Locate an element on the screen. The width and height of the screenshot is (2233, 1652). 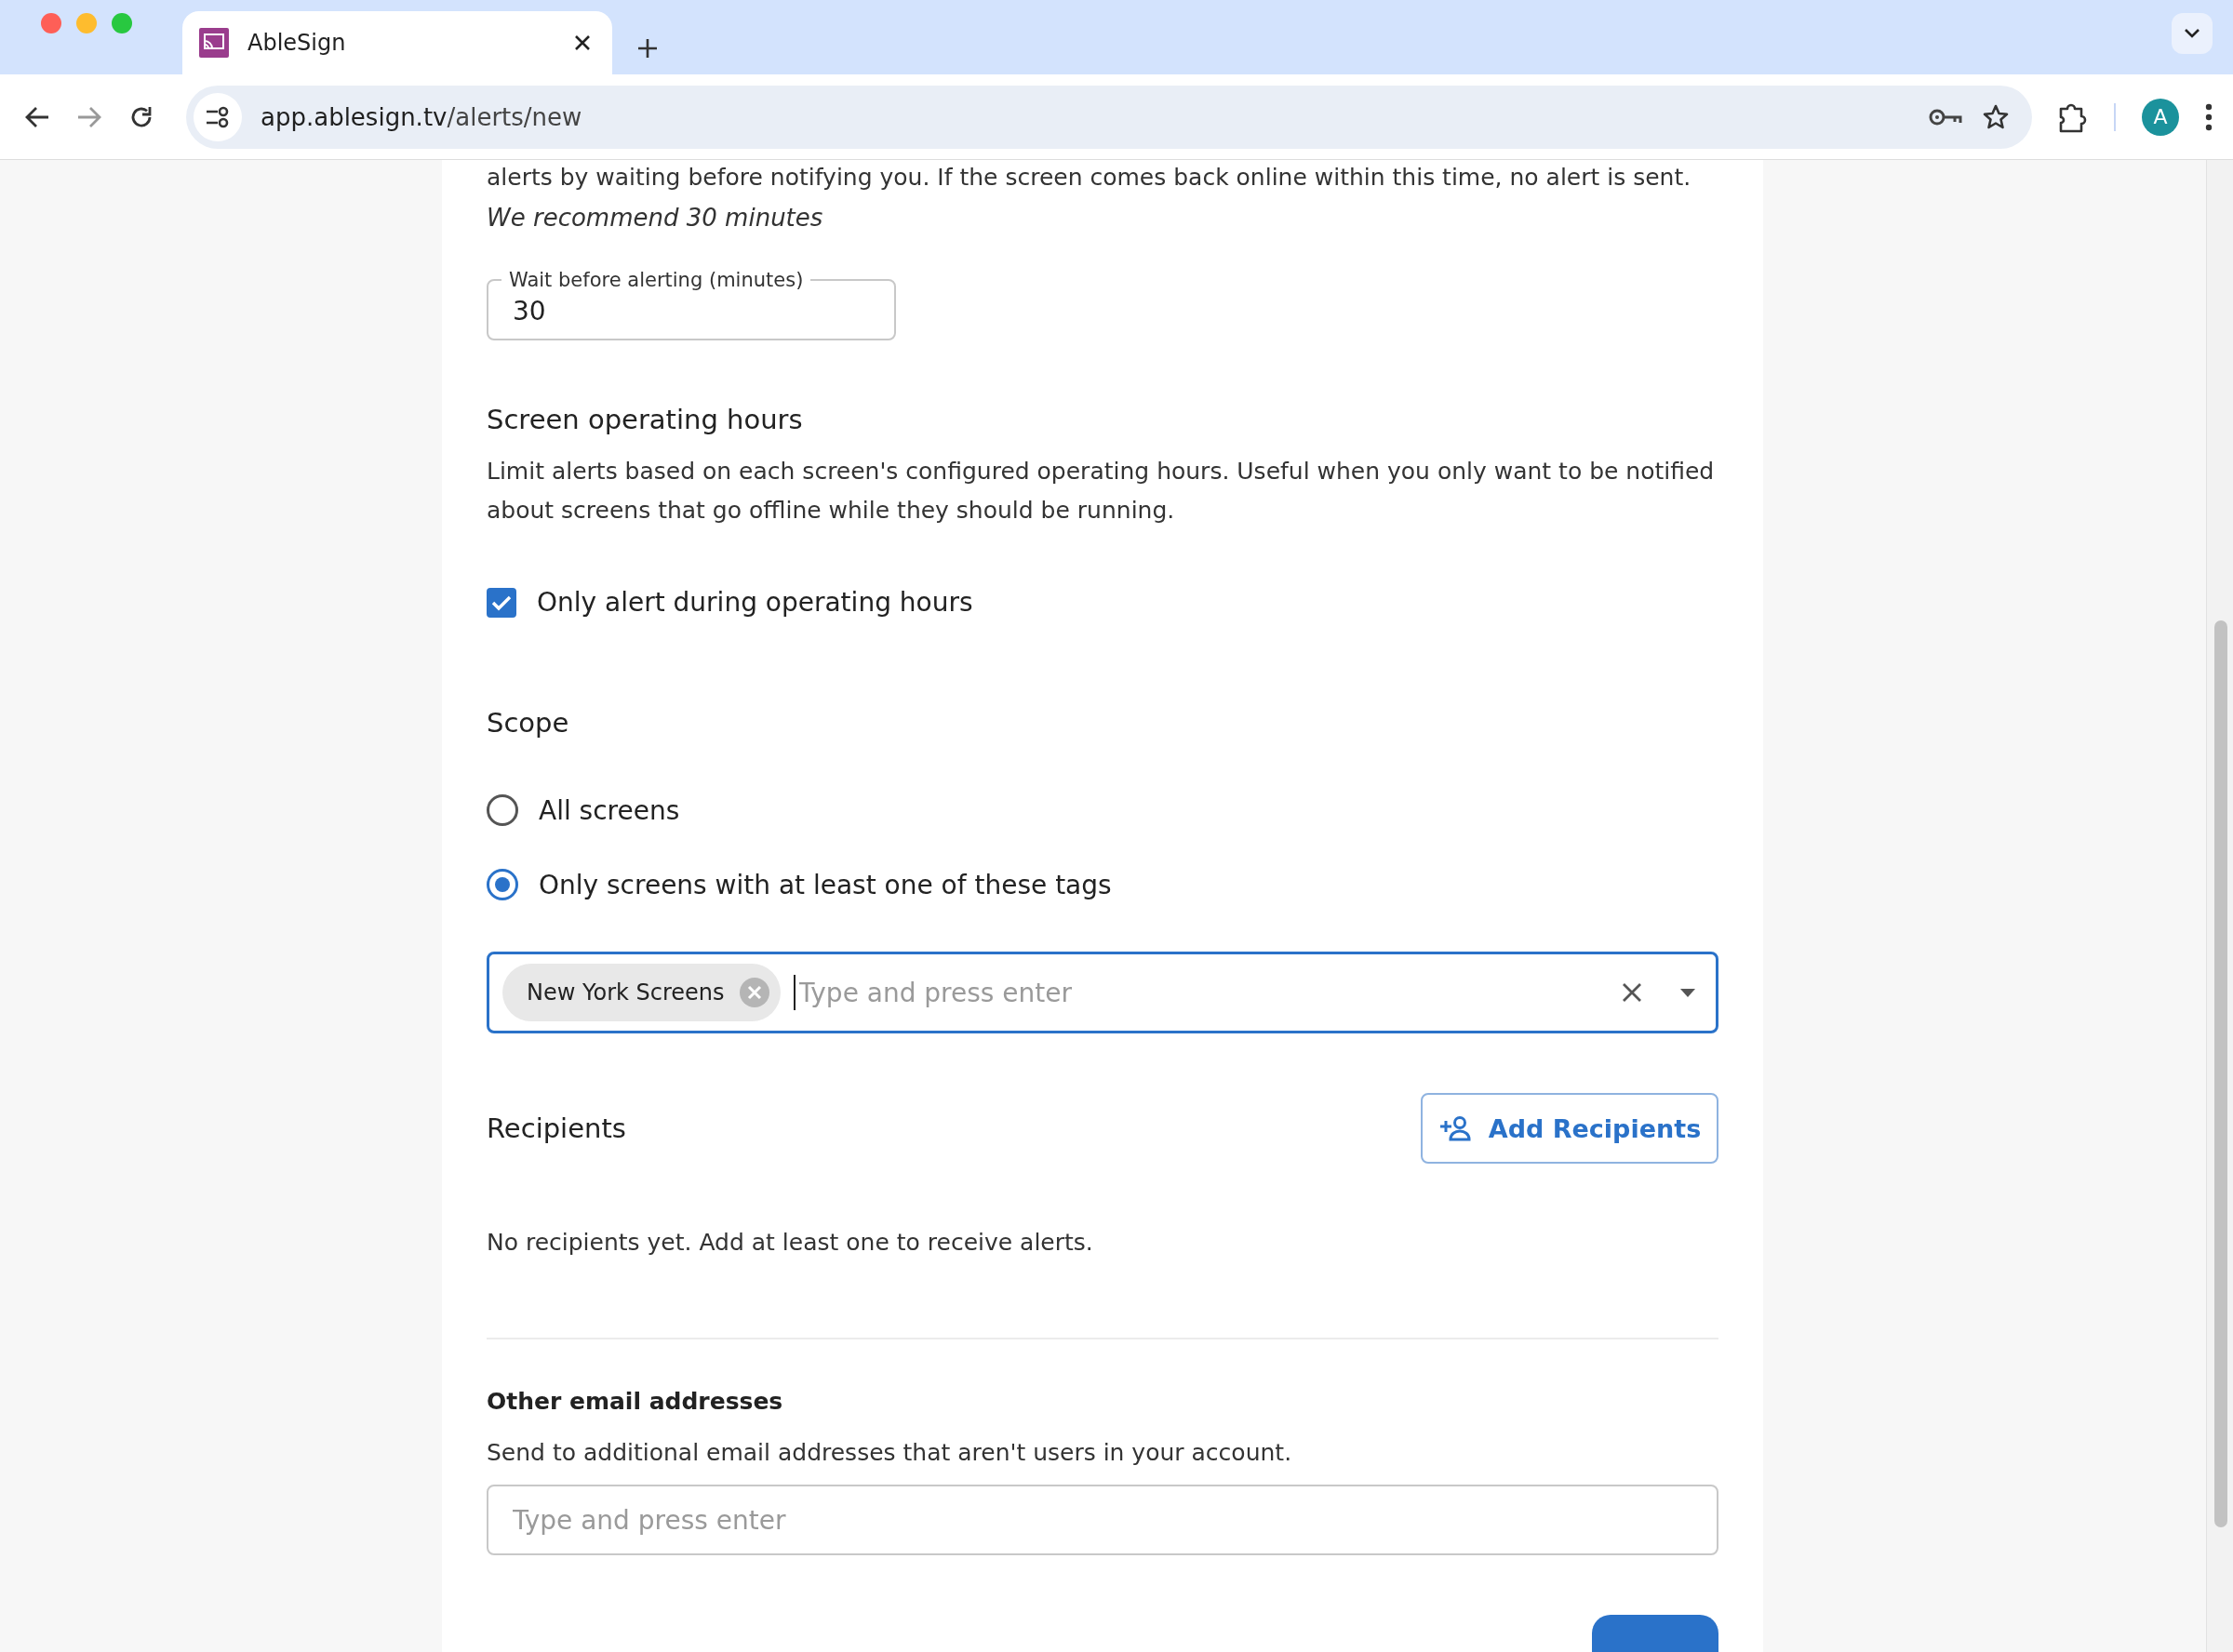
radio-label: All screens is located at coordinates (609, 810).